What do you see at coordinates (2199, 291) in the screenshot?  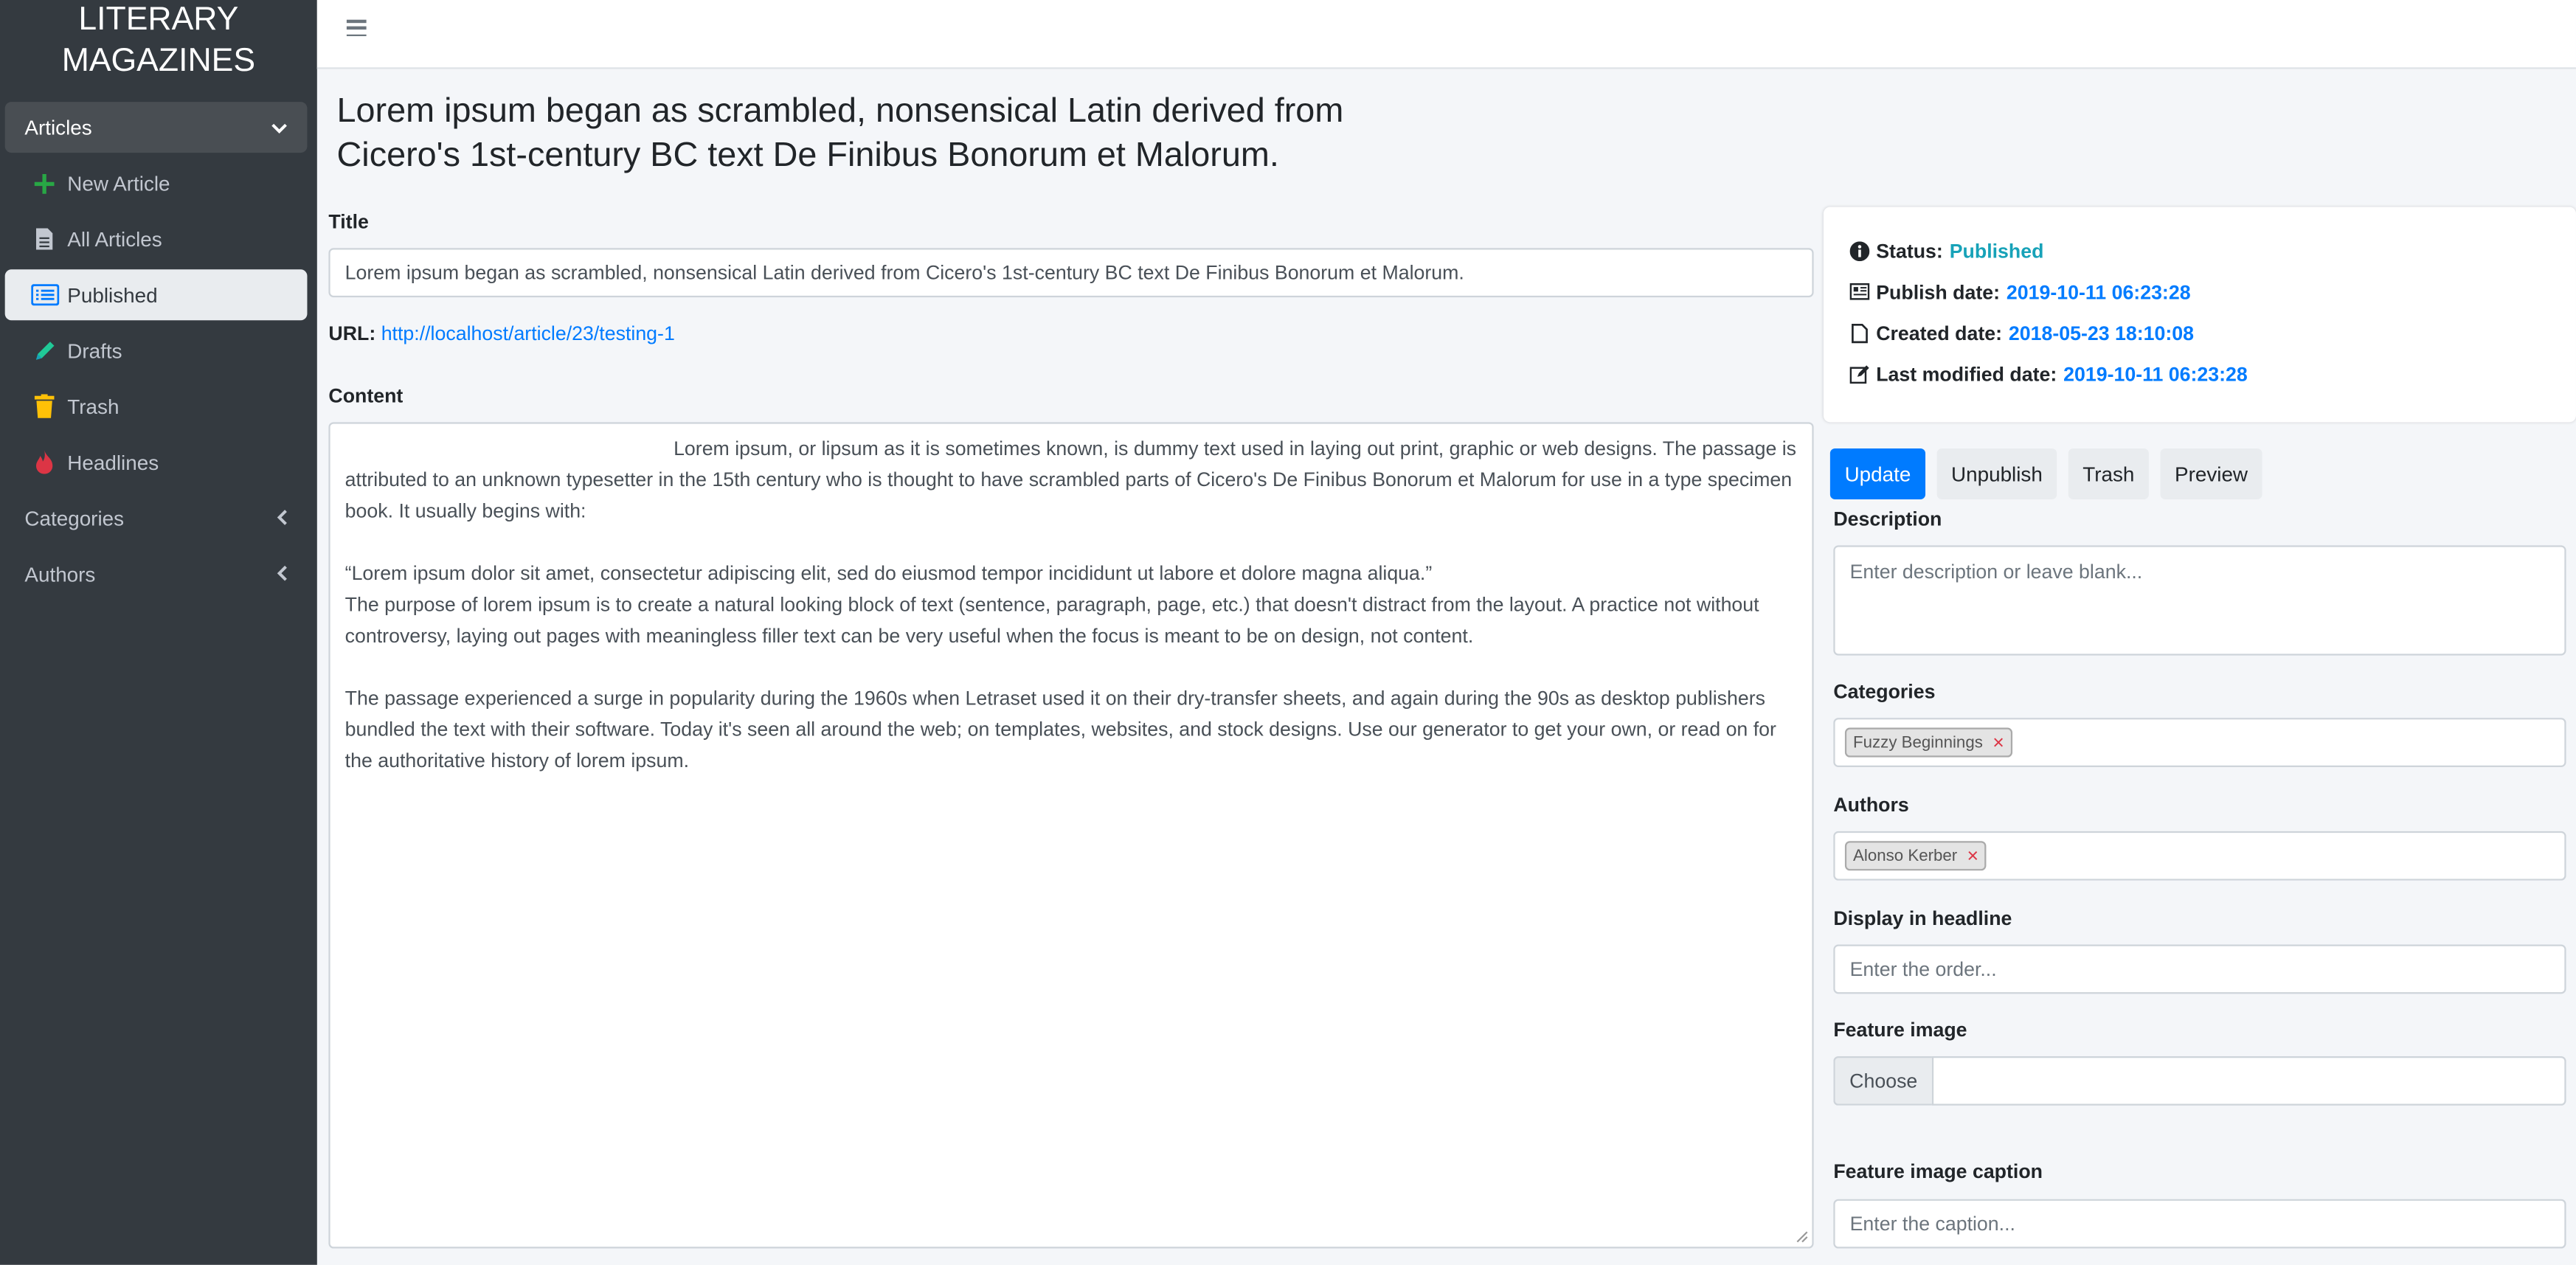 I see `publish-date-row: Publish date: 2019-10-11 06:23:28` at bounding box center [2199, 291].